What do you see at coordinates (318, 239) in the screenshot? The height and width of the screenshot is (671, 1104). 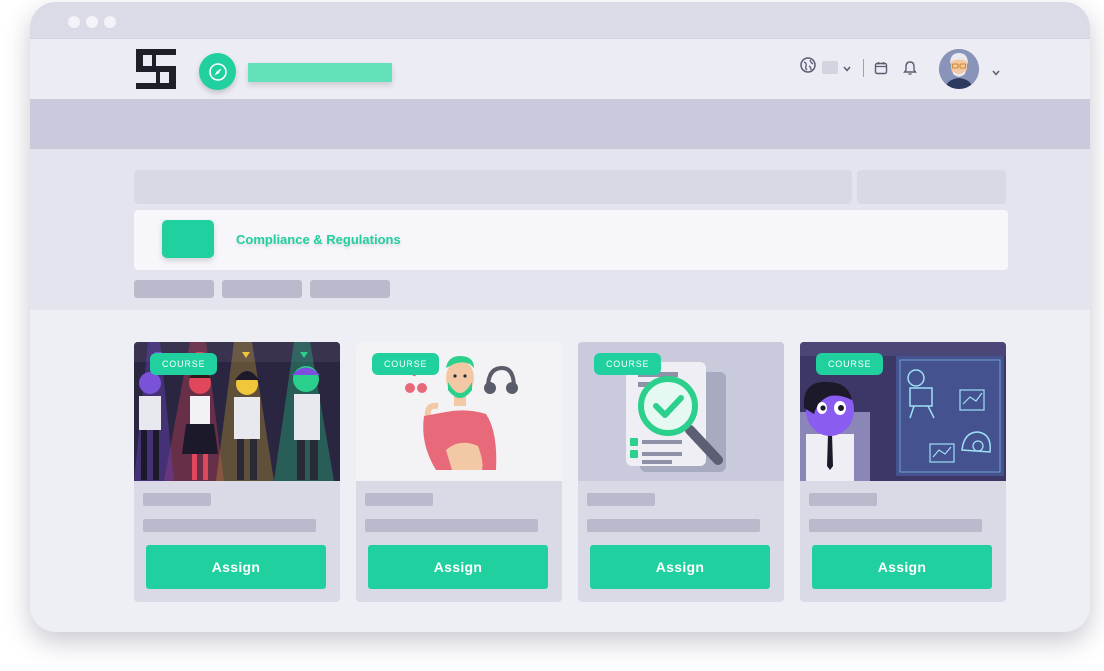 I see `category-label: Compliance & Regulations` at bounding box center [318, 239].